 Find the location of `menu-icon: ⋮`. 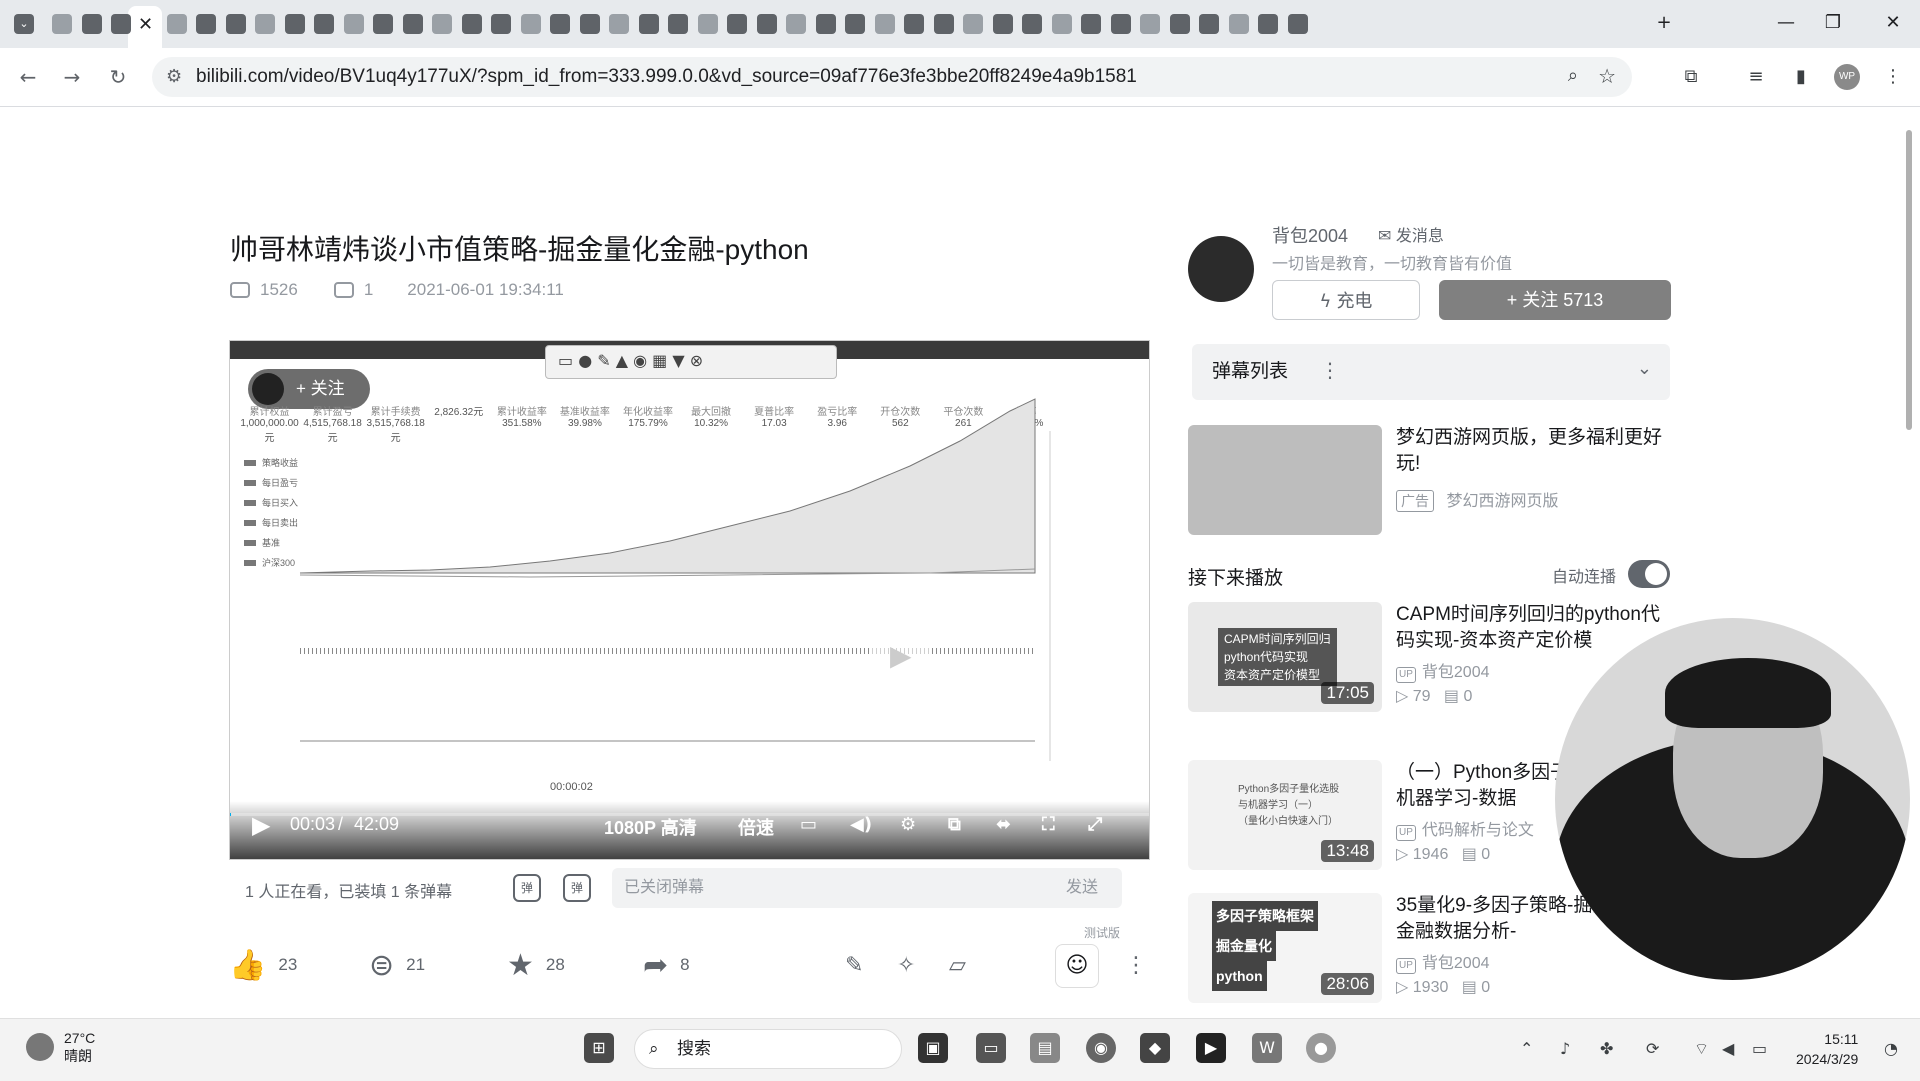

menu-icon: ⋮ is located at coordinates (1893, 77).